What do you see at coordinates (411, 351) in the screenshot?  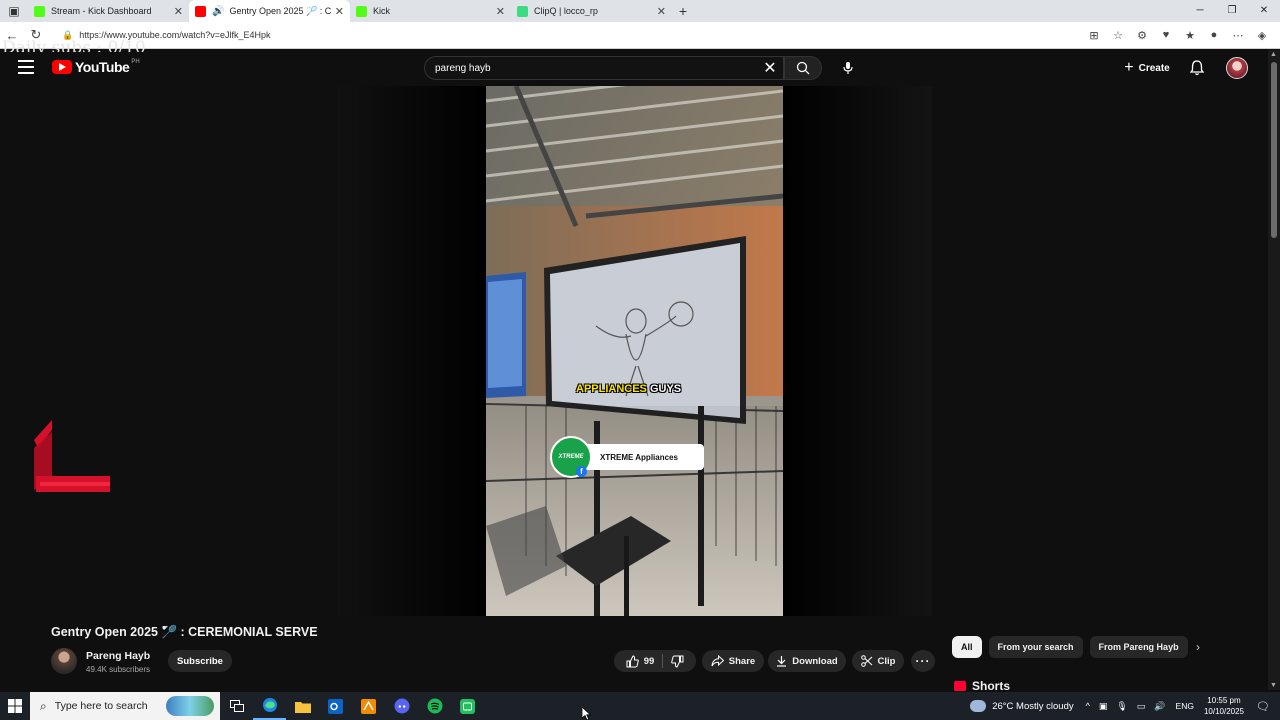 I see `player-letterbox-left` at bounding box center [411, 351].